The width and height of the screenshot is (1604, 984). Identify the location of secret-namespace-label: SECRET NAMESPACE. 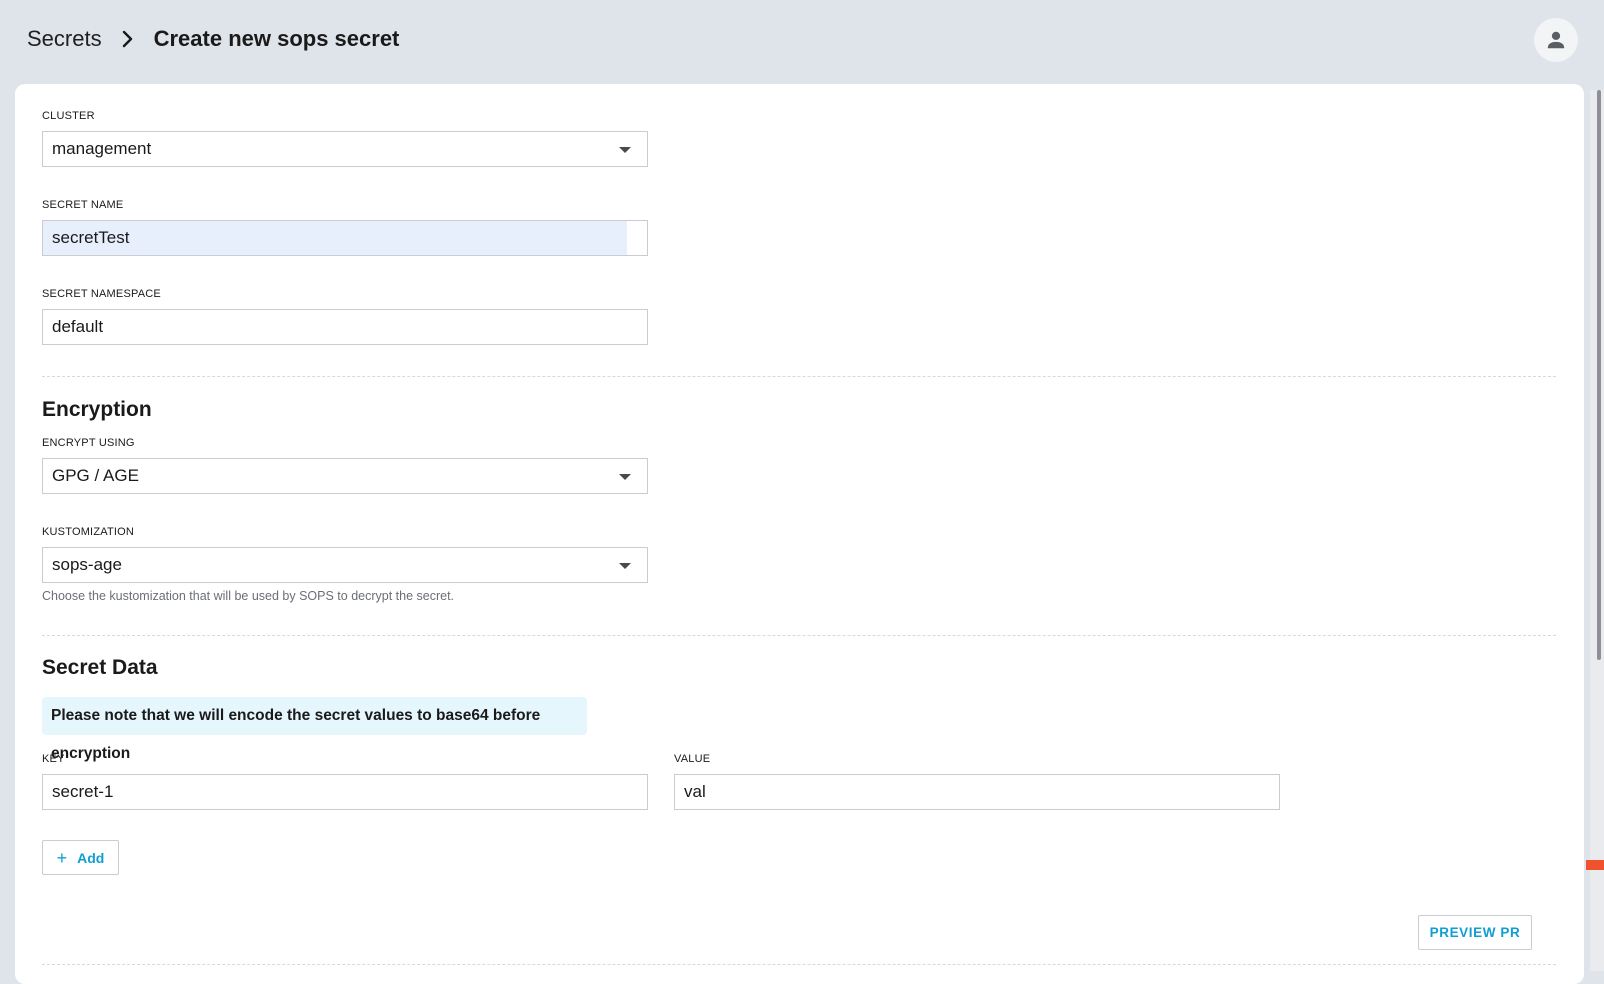
(101, 294).